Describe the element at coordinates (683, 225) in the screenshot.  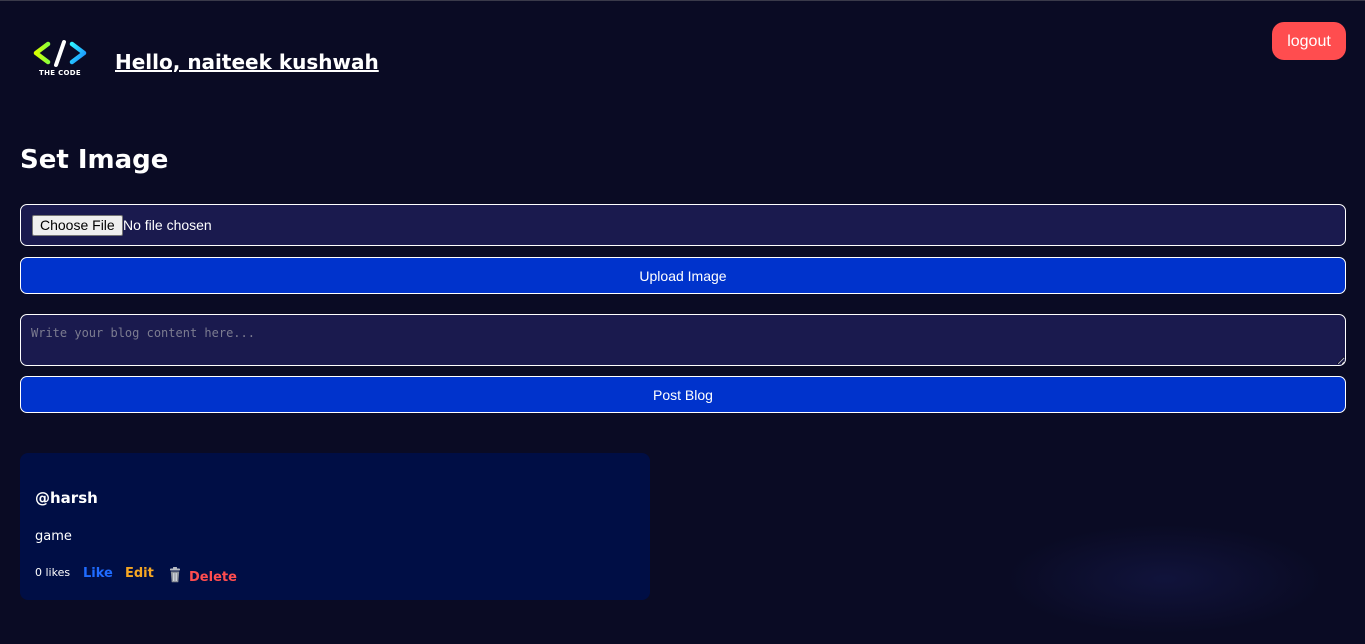
I see `file-input: Choose File No file chosen` at that location.